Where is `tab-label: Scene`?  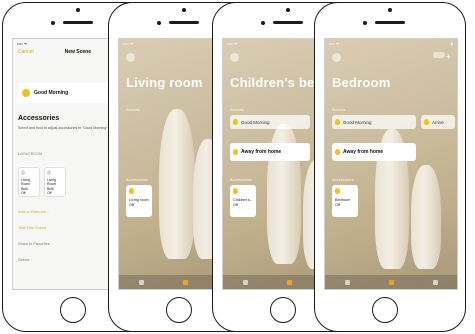
tab-label: Scene is located at coordinates (24, 259).